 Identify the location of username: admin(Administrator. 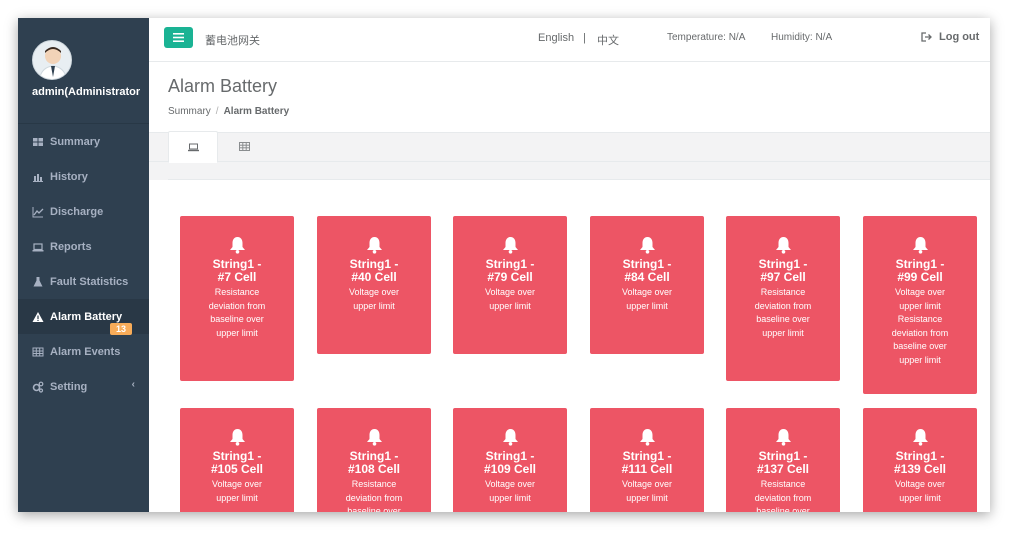
(90, 92).